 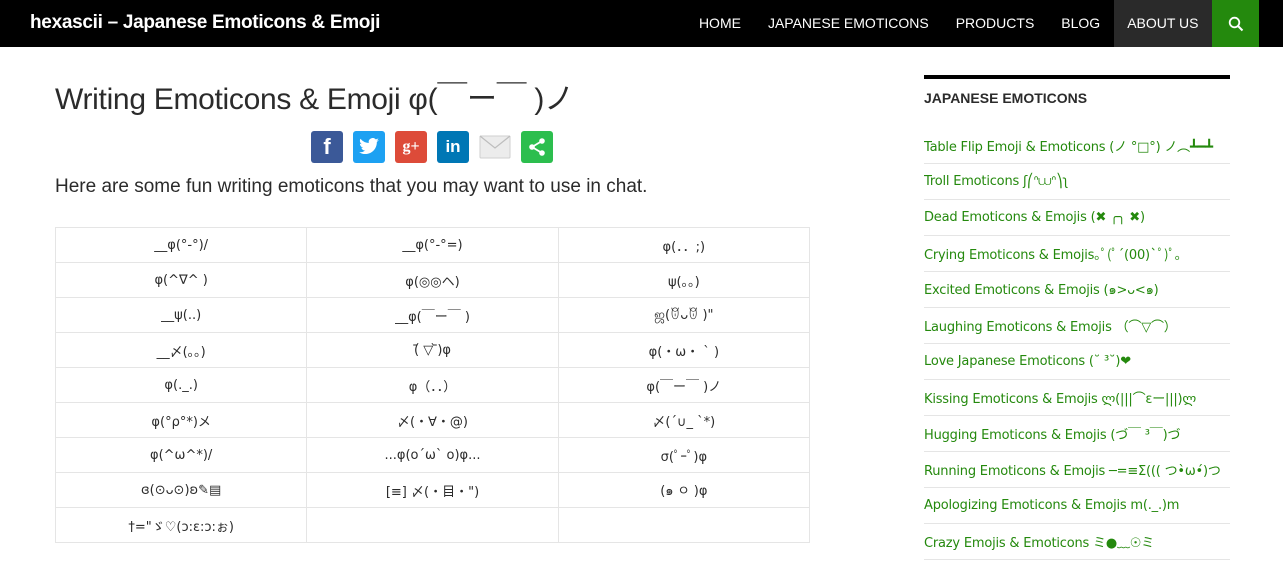 I want to click on email-share-button, so click(x=495, y=147).